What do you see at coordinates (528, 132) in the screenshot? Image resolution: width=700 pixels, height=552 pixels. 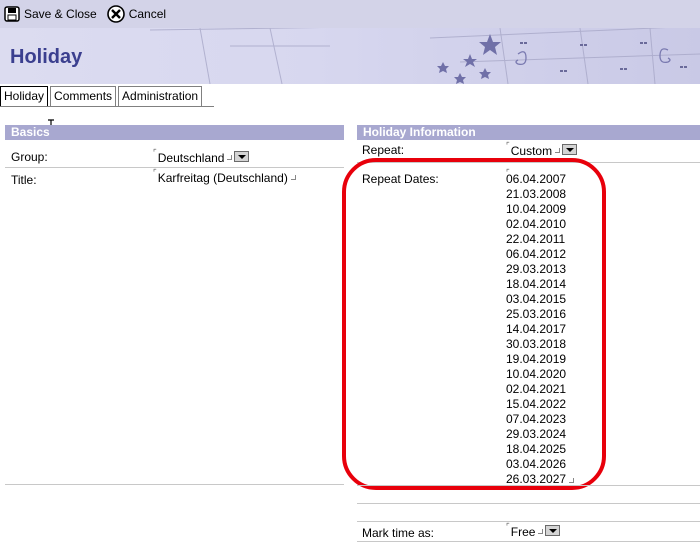 I see `holiday-info-section-header: Holiday Information` at bounding box center [528, 132].